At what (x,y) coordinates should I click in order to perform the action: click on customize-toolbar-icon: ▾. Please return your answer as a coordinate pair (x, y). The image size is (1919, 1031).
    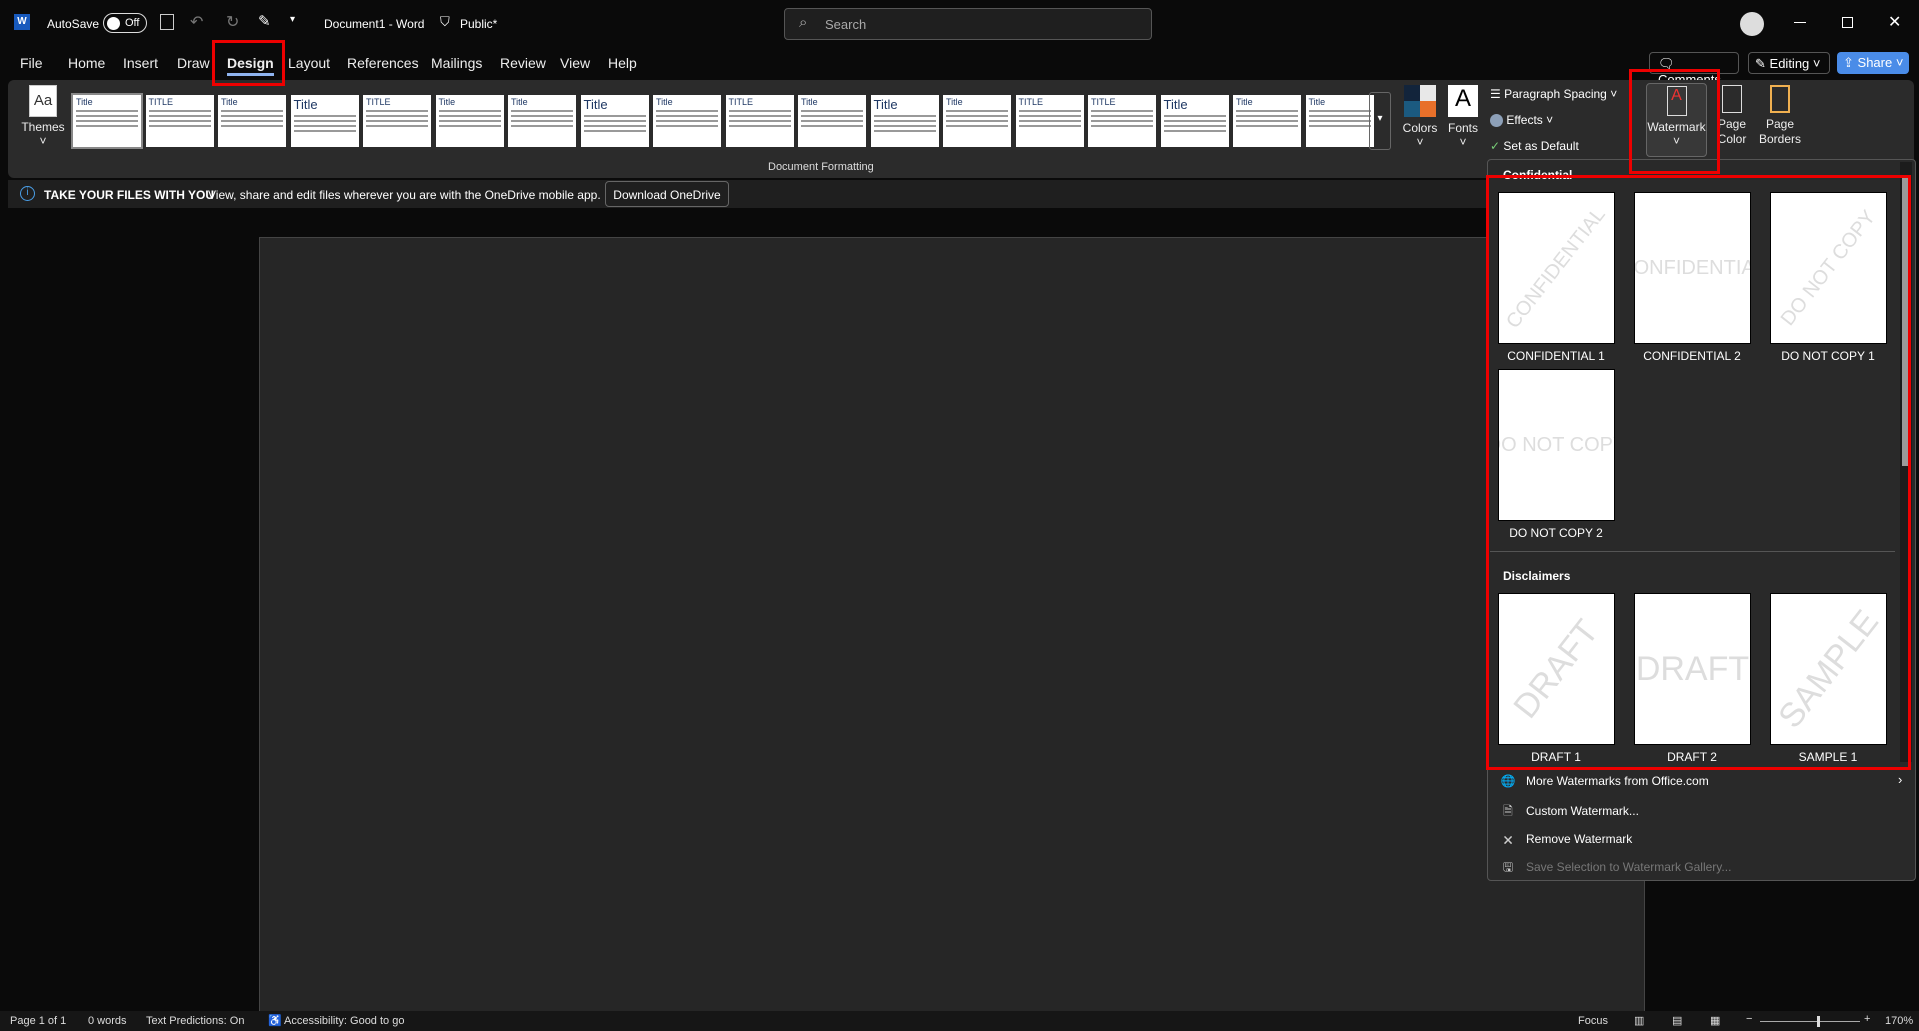
    Looking at the image, I should click on (292, 19).